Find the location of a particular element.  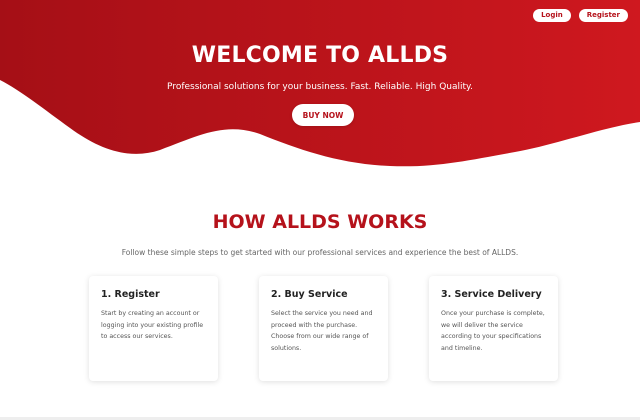

section-title: HOW ALLDS WORKS is located at coordinates (320, 222).